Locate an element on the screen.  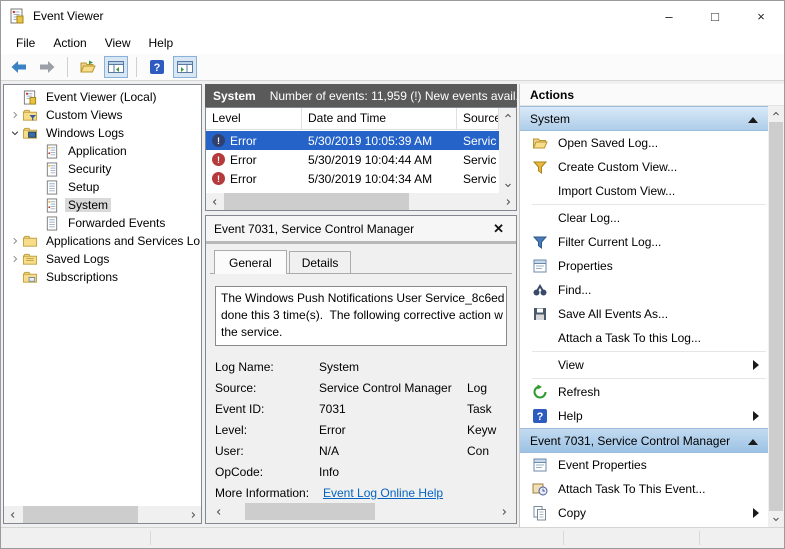
tree-item-event-viewer-local: Event Viewer (Local) is located at coordinates (102, 97).